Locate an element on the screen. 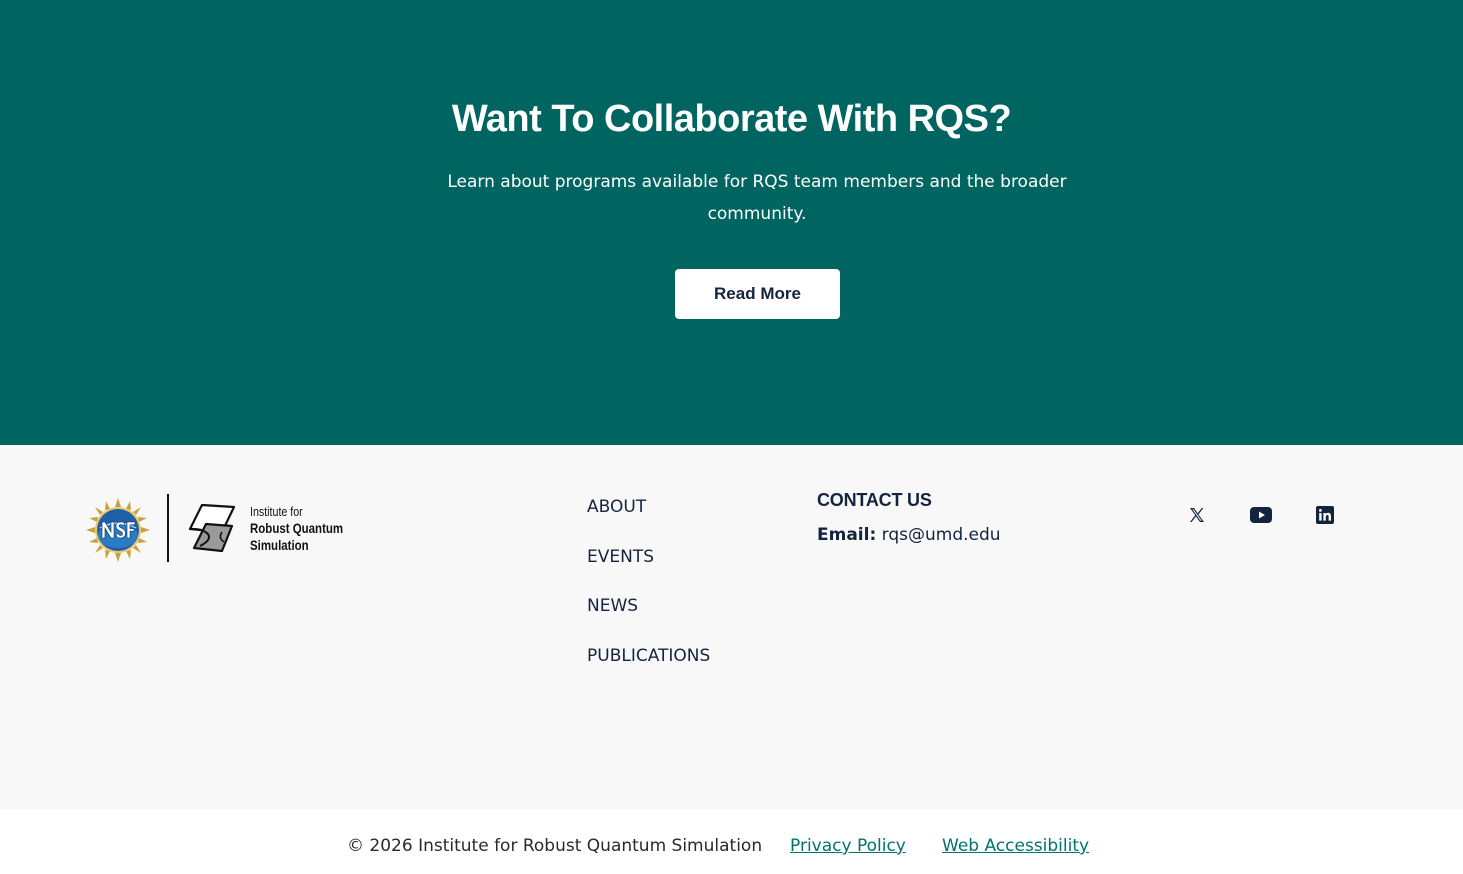 The height and width of the screenshot is (874, 1463). linkedin-icon is located at coordinates (1325, 515).